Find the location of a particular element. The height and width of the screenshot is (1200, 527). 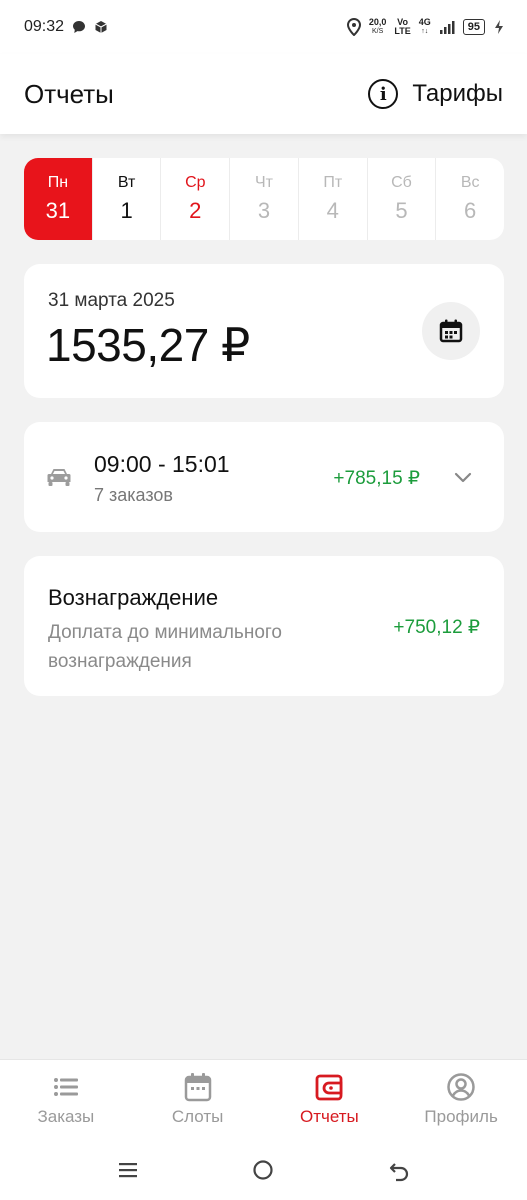

day-name: Пт is located at coordinates (333, 182).